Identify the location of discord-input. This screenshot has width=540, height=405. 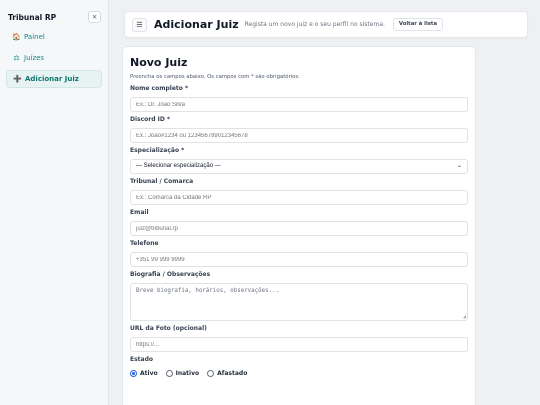
(299, 135).